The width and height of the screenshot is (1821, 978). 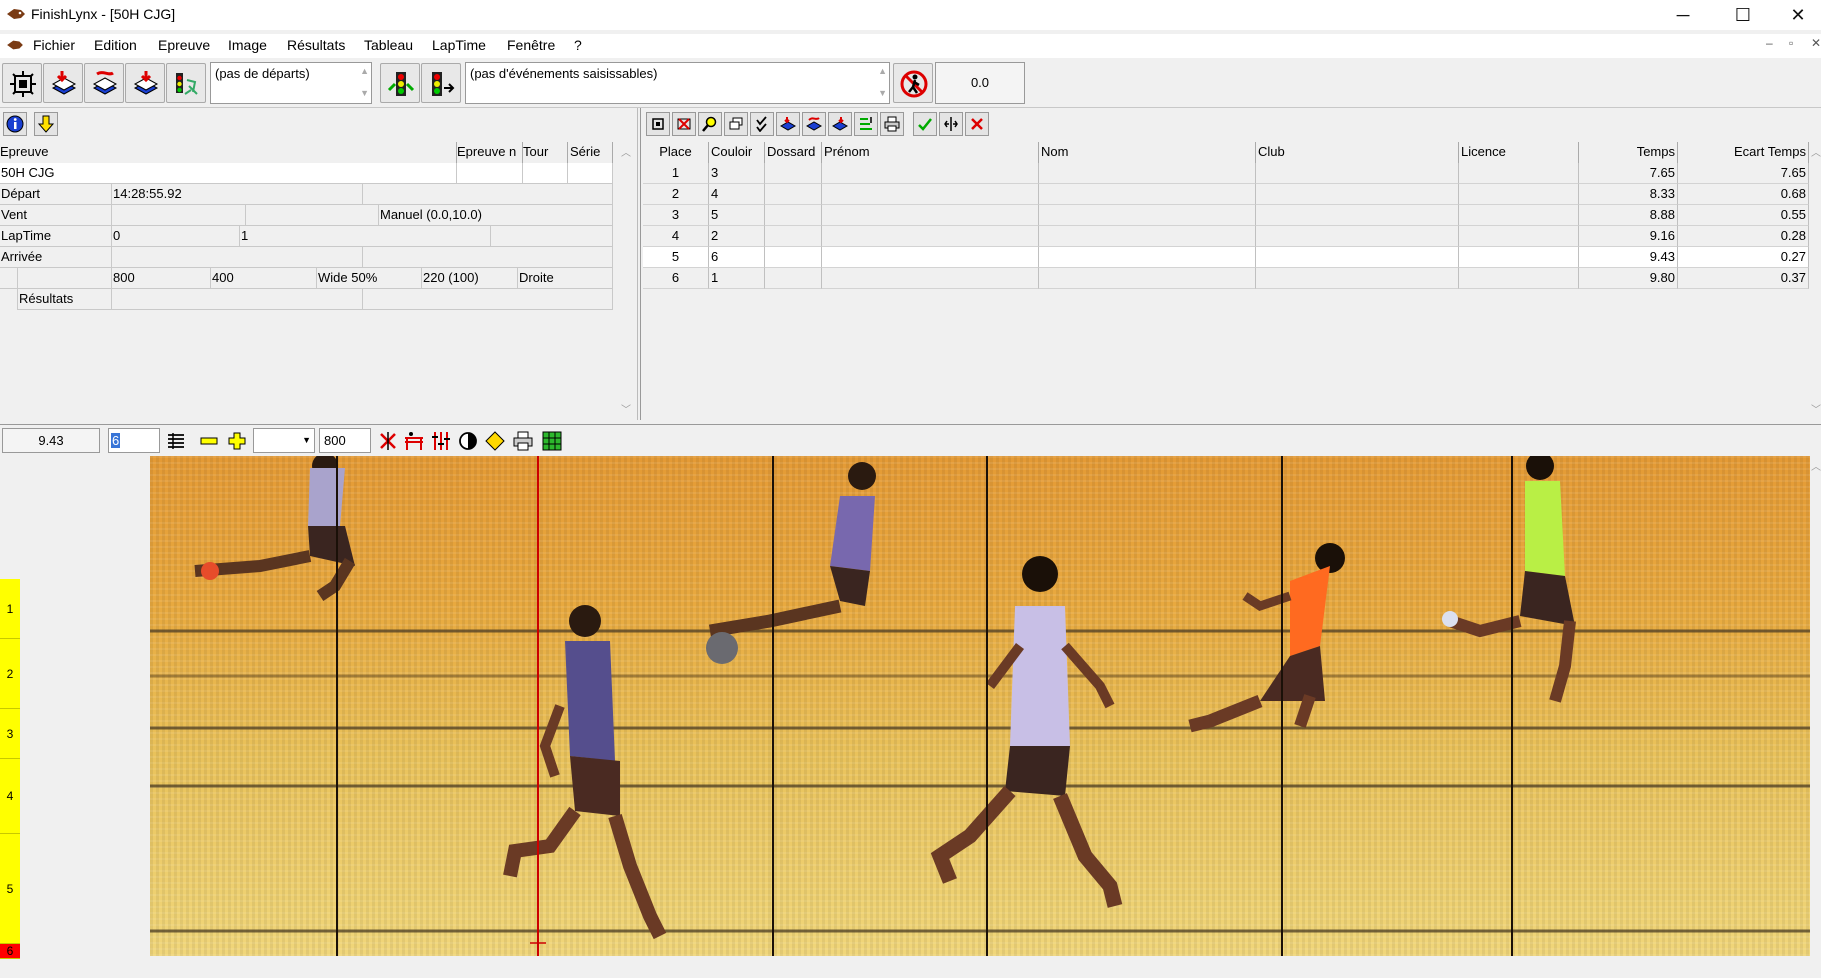 I want to click on menu-laptime: LapTime, so click(x=459, y=45).